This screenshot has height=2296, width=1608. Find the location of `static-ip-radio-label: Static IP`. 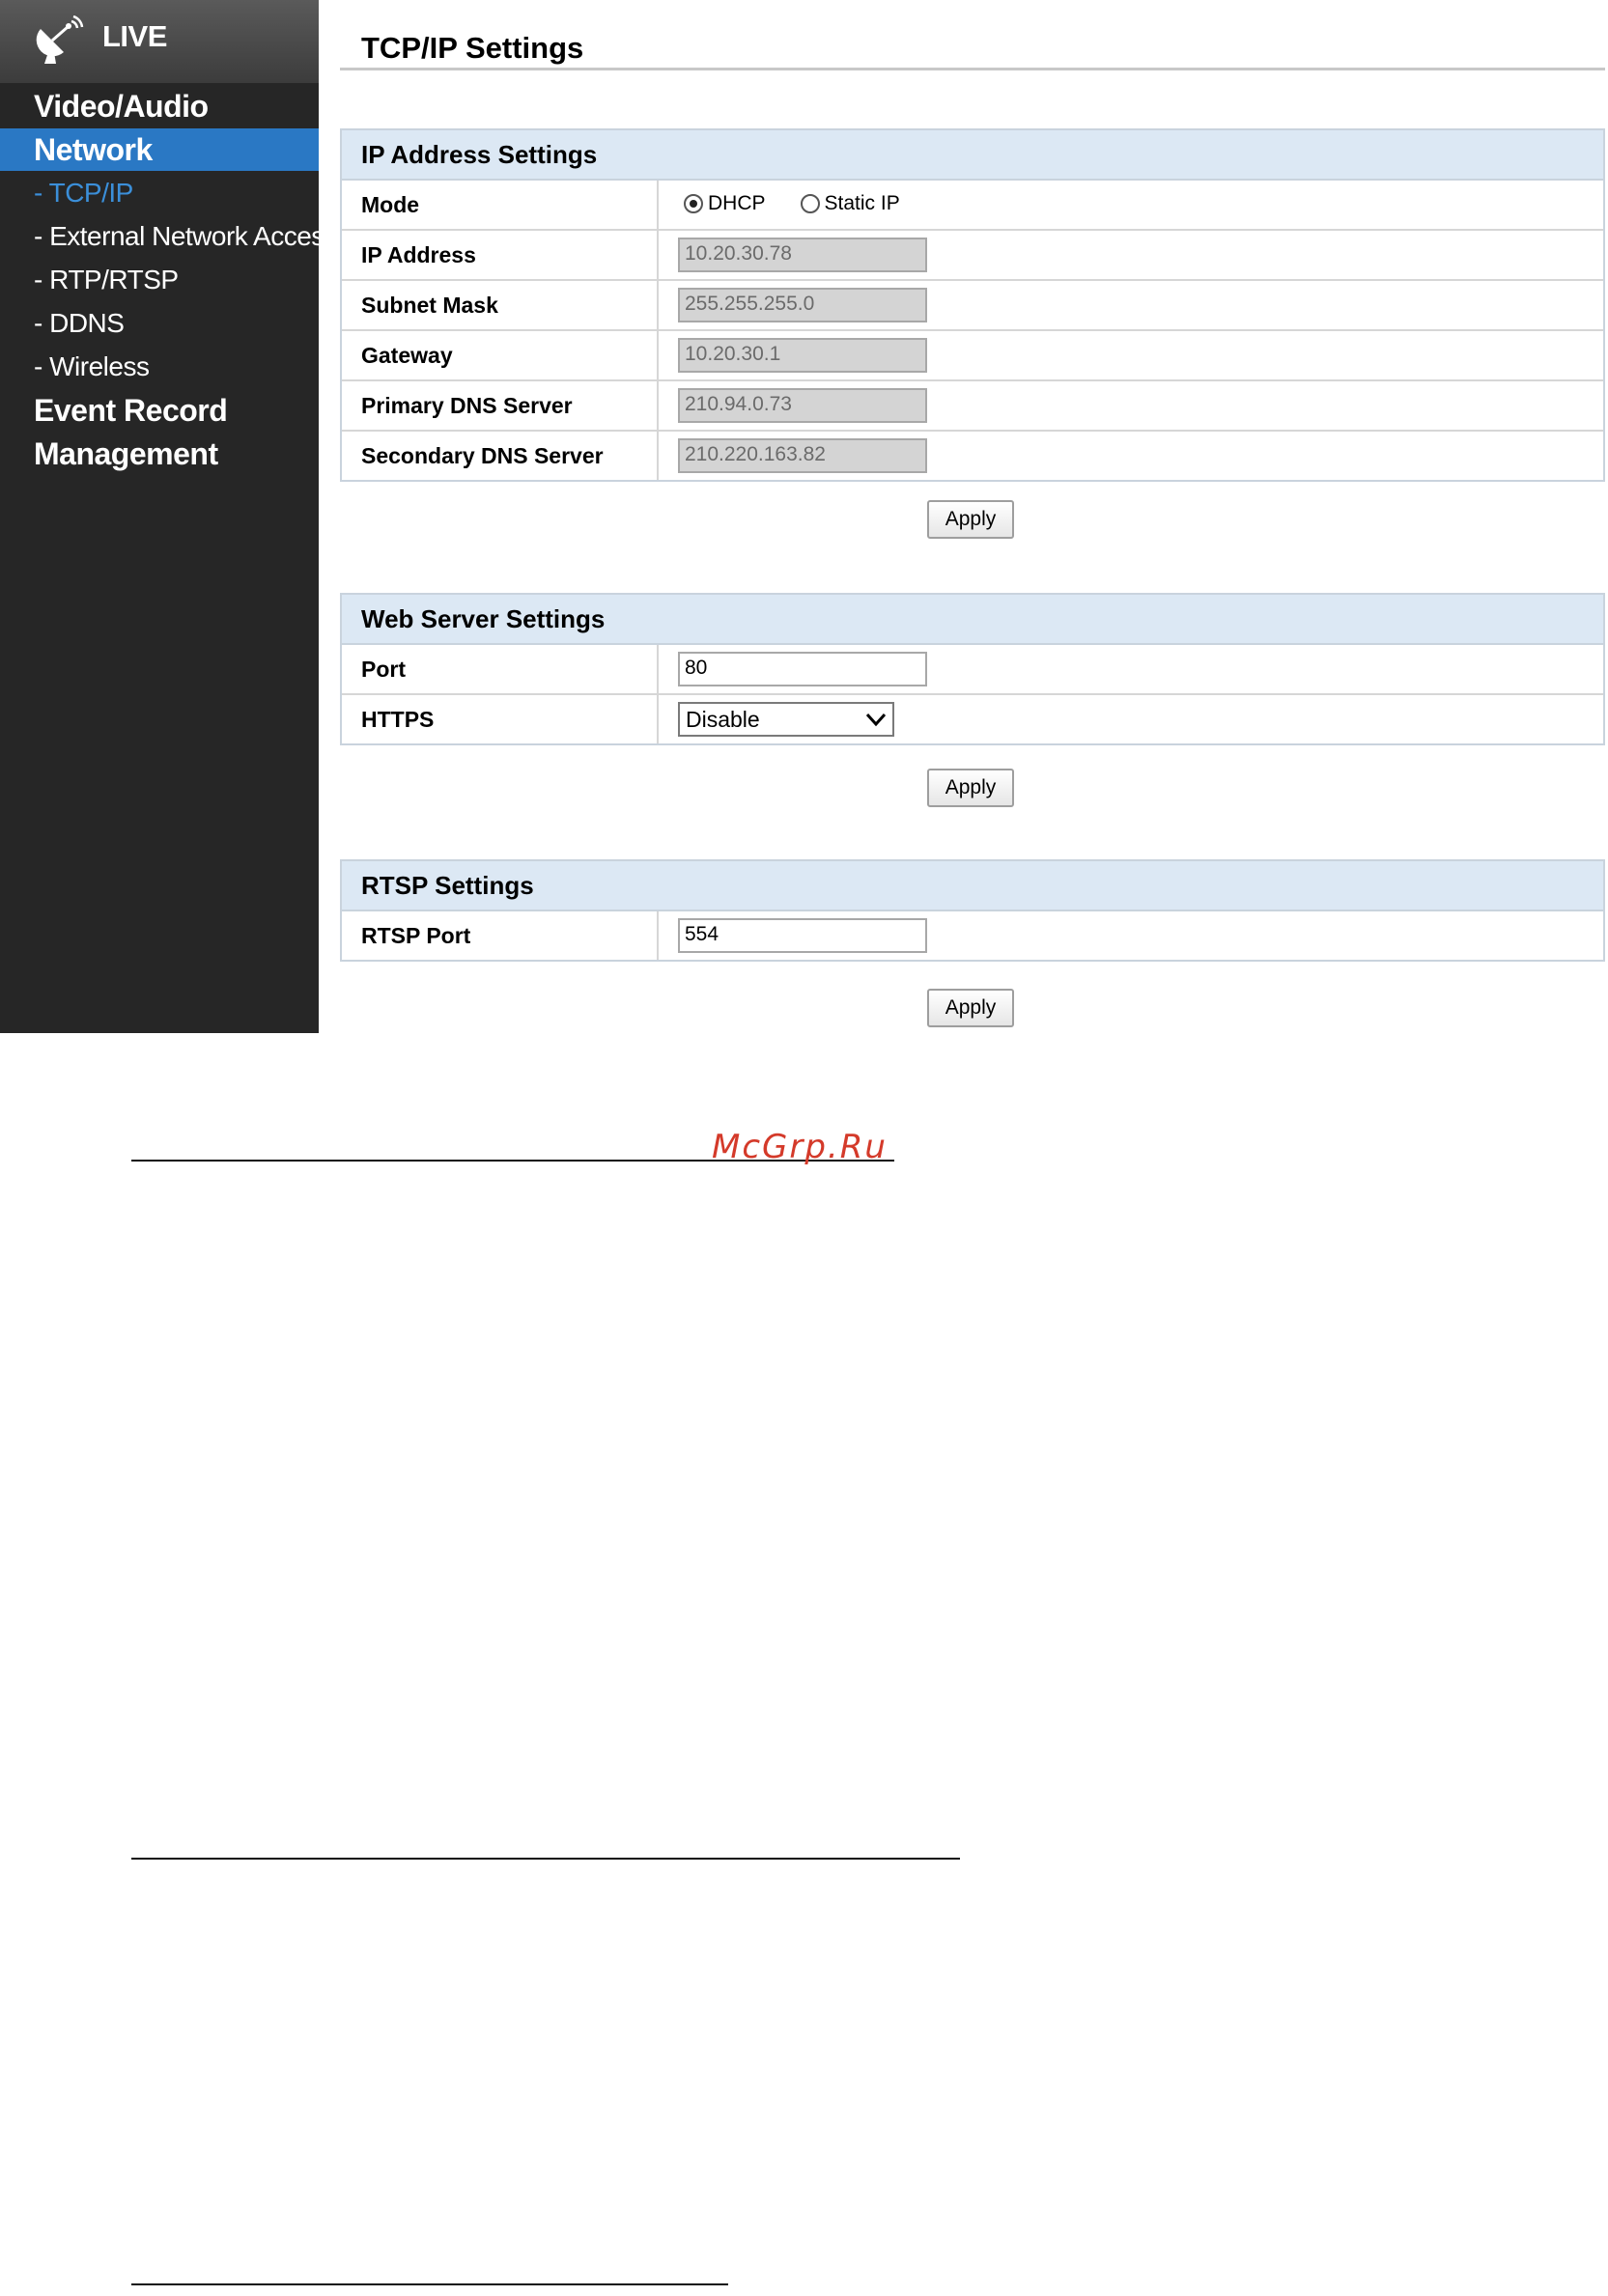

static-ip-radio-label: Static IP is located at coordinates (862, 204).